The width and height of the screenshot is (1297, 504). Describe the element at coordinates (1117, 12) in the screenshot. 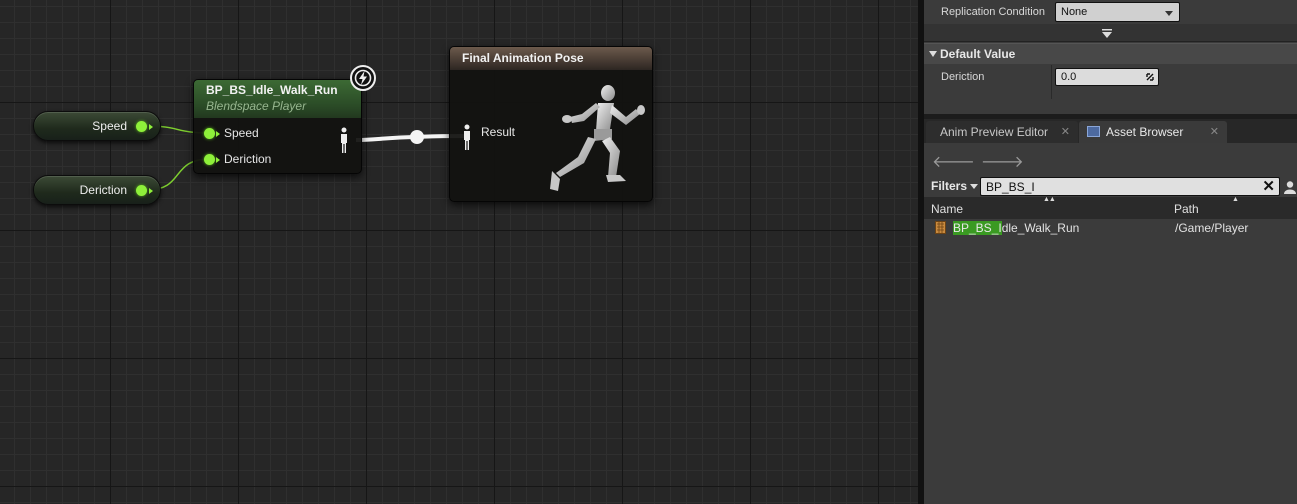

I see `replication-condition-dropdown: None` at that location.